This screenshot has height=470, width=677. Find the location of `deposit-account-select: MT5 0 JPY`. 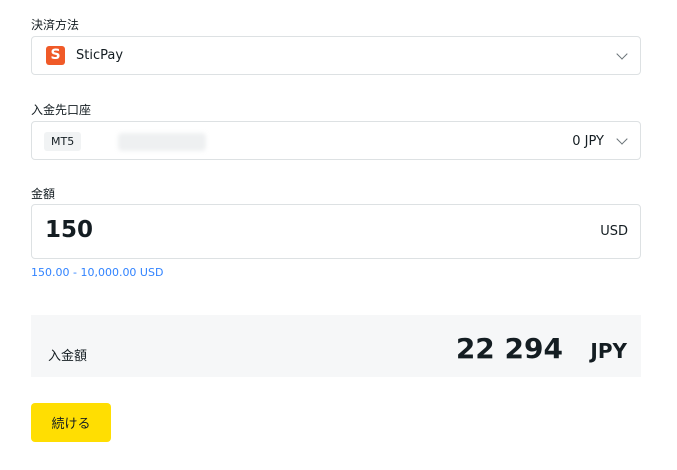

deposit-account-select: MT5 0 JPY is located at coordinates (336, 140).